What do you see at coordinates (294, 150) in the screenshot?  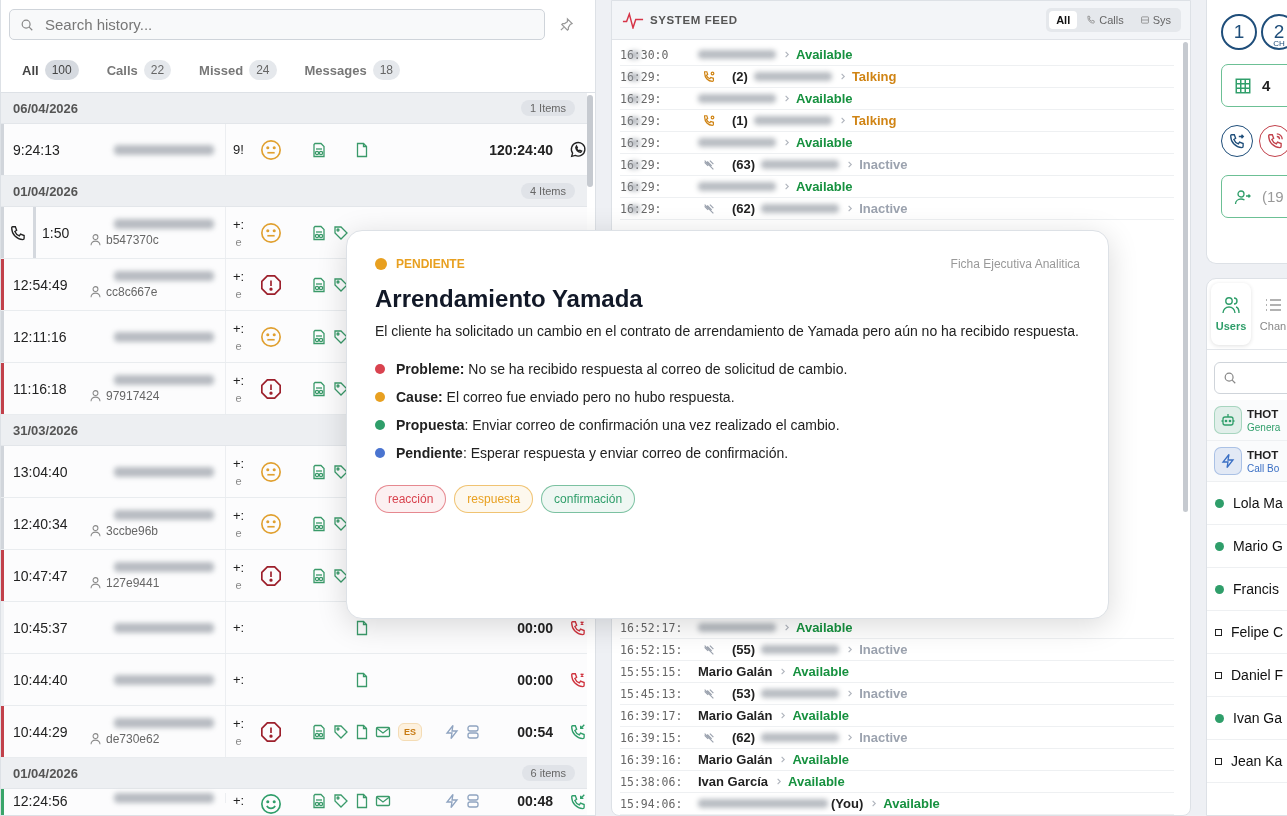 I see `history-row: 9:24:13 9! 120:24:40` at bounding box center [294, 150].